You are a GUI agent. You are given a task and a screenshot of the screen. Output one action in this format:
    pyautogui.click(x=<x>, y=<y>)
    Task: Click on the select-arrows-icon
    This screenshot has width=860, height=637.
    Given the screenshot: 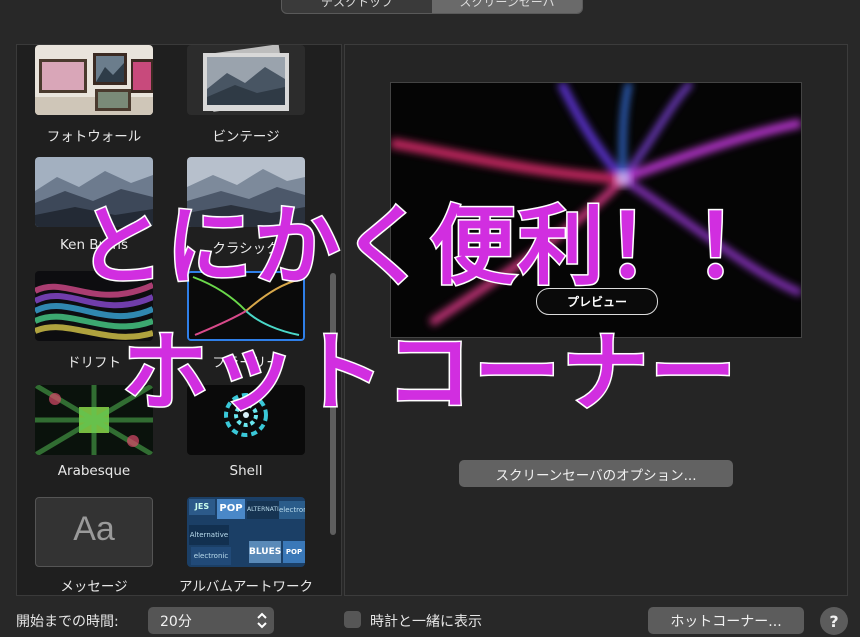 What is the action you would take?
    pyautogui.click(x=262, y=620)
    